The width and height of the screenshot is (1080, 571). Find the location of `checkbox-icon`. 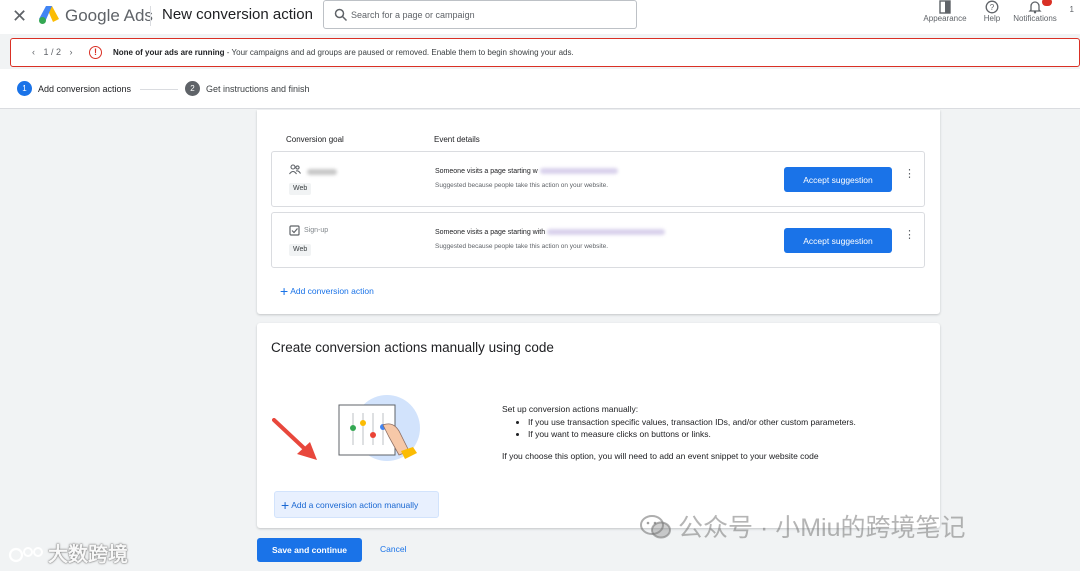

checkbox-icon is located at coordinates (294, 230).